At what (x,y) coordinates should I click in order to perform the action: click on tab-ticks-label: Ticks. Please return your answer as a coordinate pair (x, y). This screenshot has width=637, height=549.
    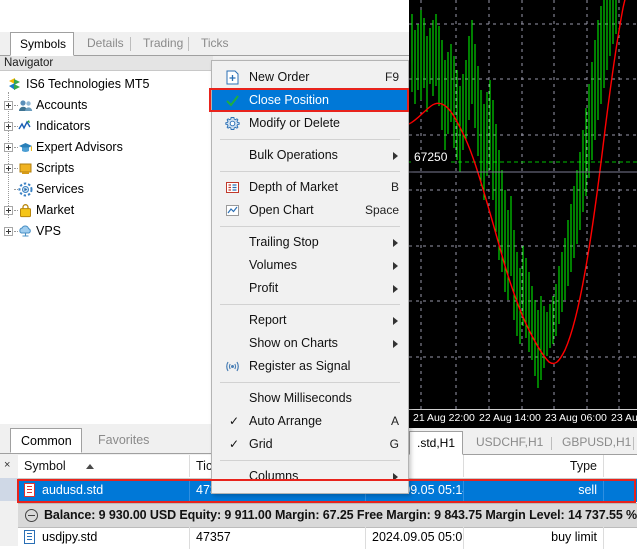
    Looking at the image, I should click on (215, 43).